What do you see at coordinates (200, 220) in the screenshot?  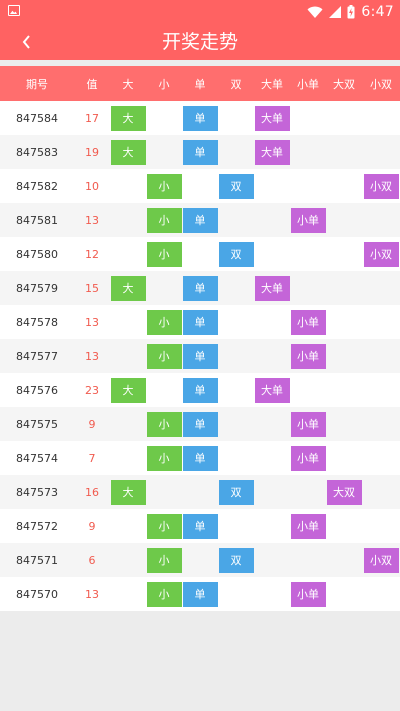 I see `table-row: 847581 13 小单 小单` at bounding box center [200, 220].